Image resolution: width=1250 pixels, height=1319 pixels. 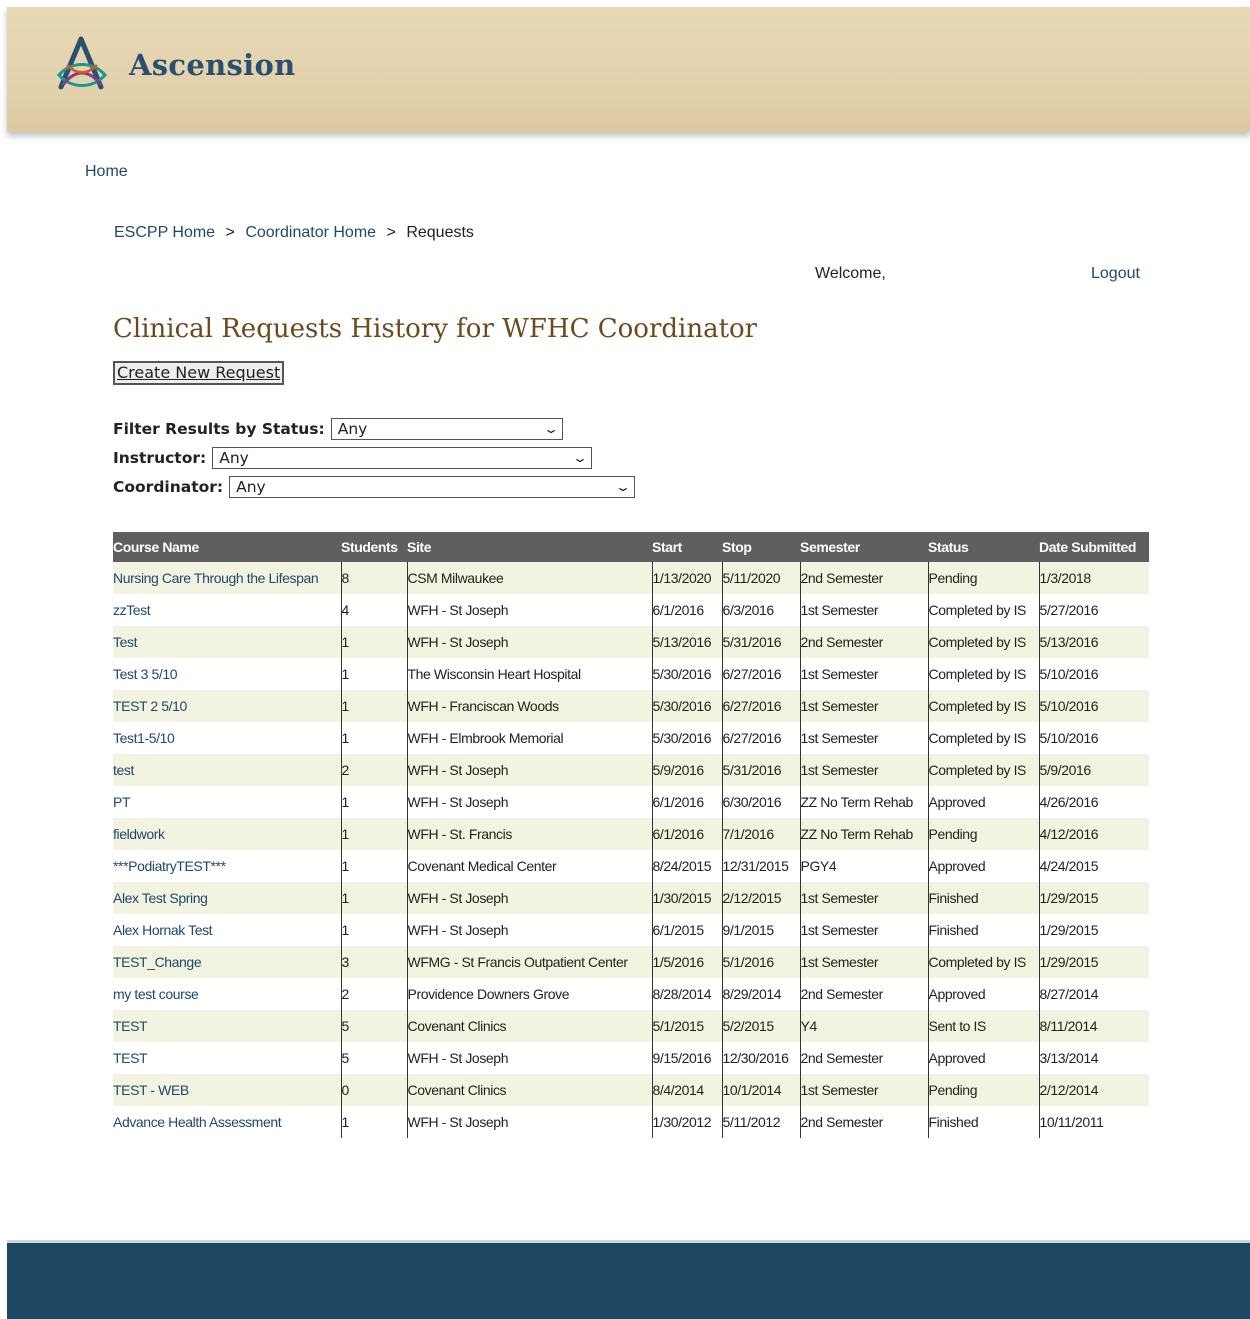 What do you see at coordinates (310, 232) in the screenshot?
I see `breadcrumb-coordinator-home: Coordinator Home` at bounding box center [310, 232].